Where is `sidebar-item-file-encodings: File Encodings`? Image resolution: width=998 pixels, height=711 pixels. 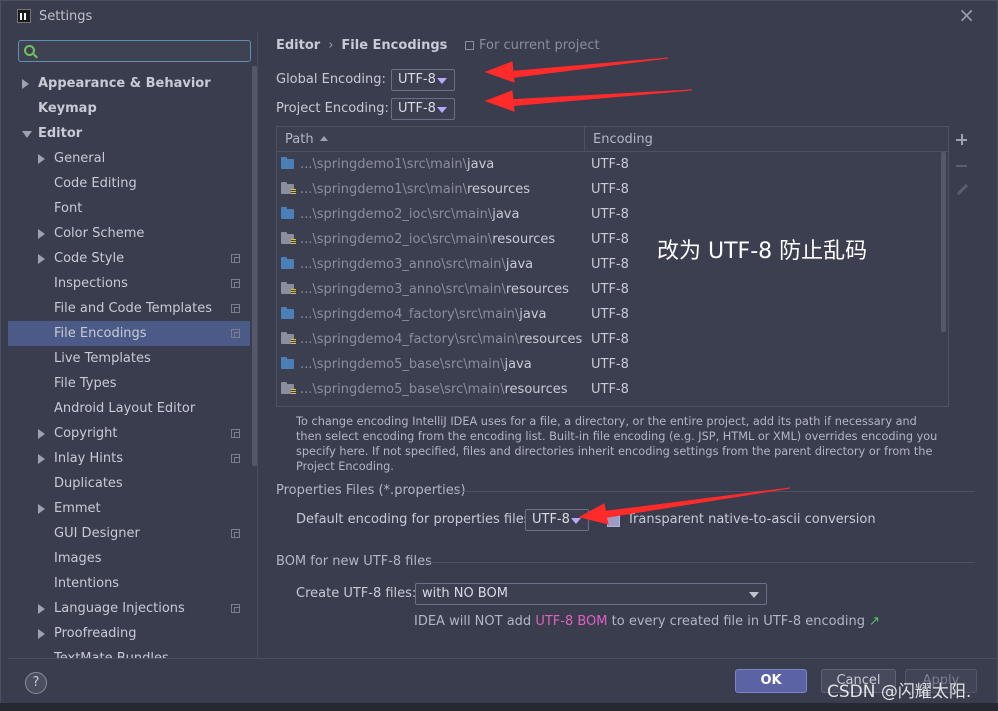 sidebar-item-file-encodings: File Encodings is located at coordinates (129, 333).